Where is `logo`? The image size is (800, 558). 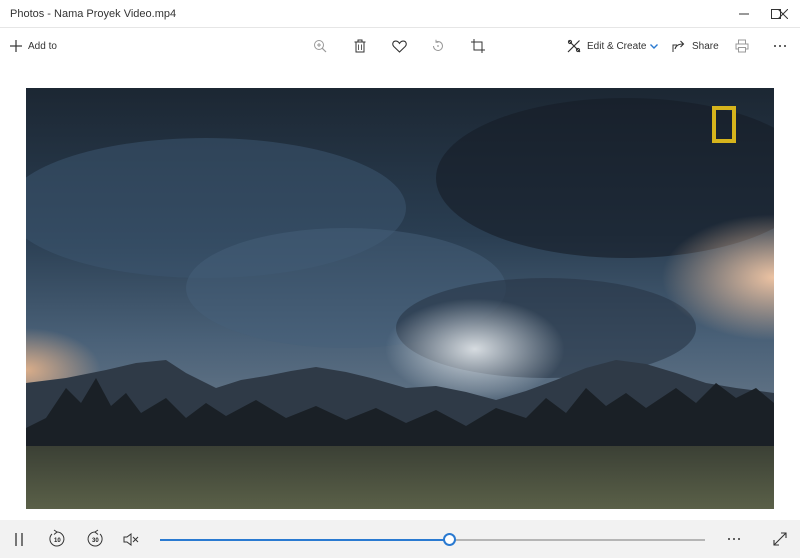
logo is located at coordinates (724, 124).